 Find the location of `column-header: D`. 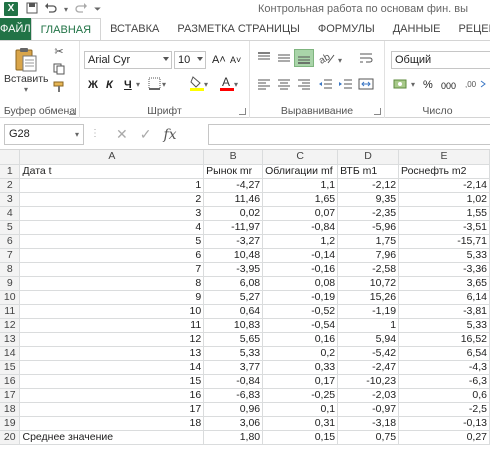

column-header: D is located at coordinates (368, 157).